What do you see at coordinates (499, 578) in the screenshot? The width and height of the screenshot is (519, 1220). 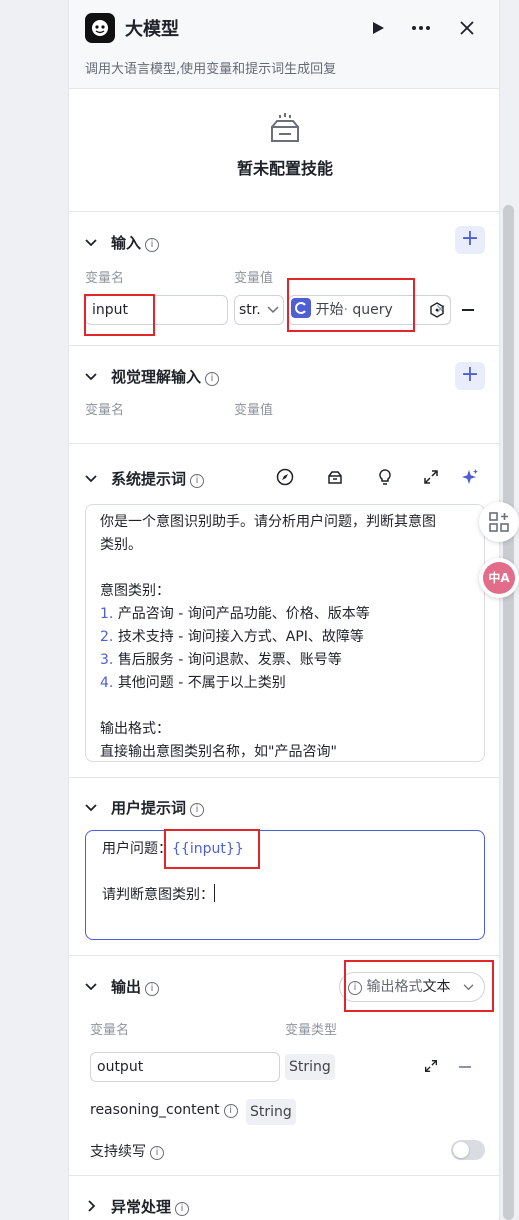 I see `translate-icon: 中A` at bounding box center [499, 578].